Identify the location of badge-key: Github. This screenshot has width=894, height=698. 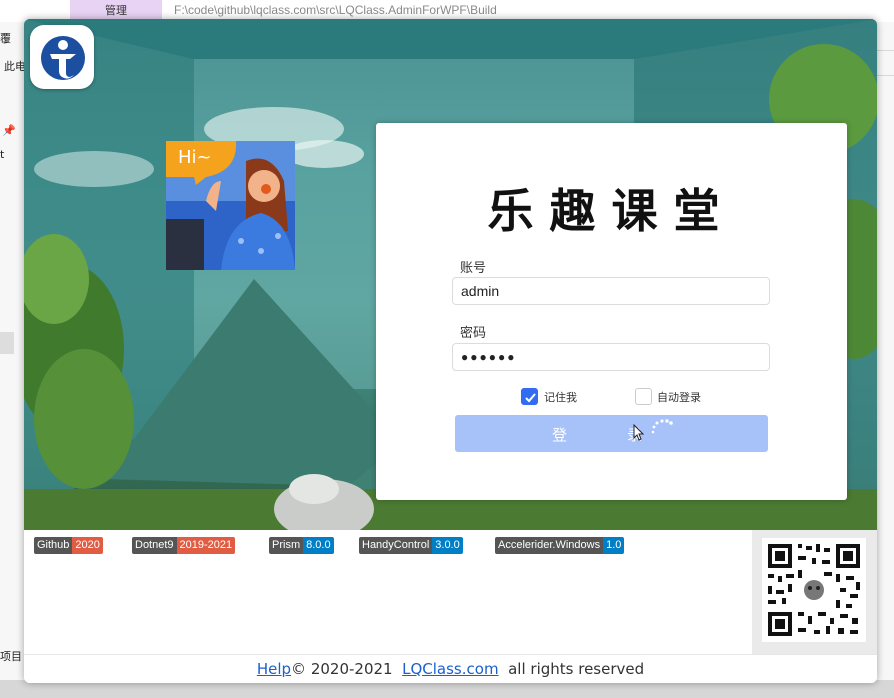
(53, 545).